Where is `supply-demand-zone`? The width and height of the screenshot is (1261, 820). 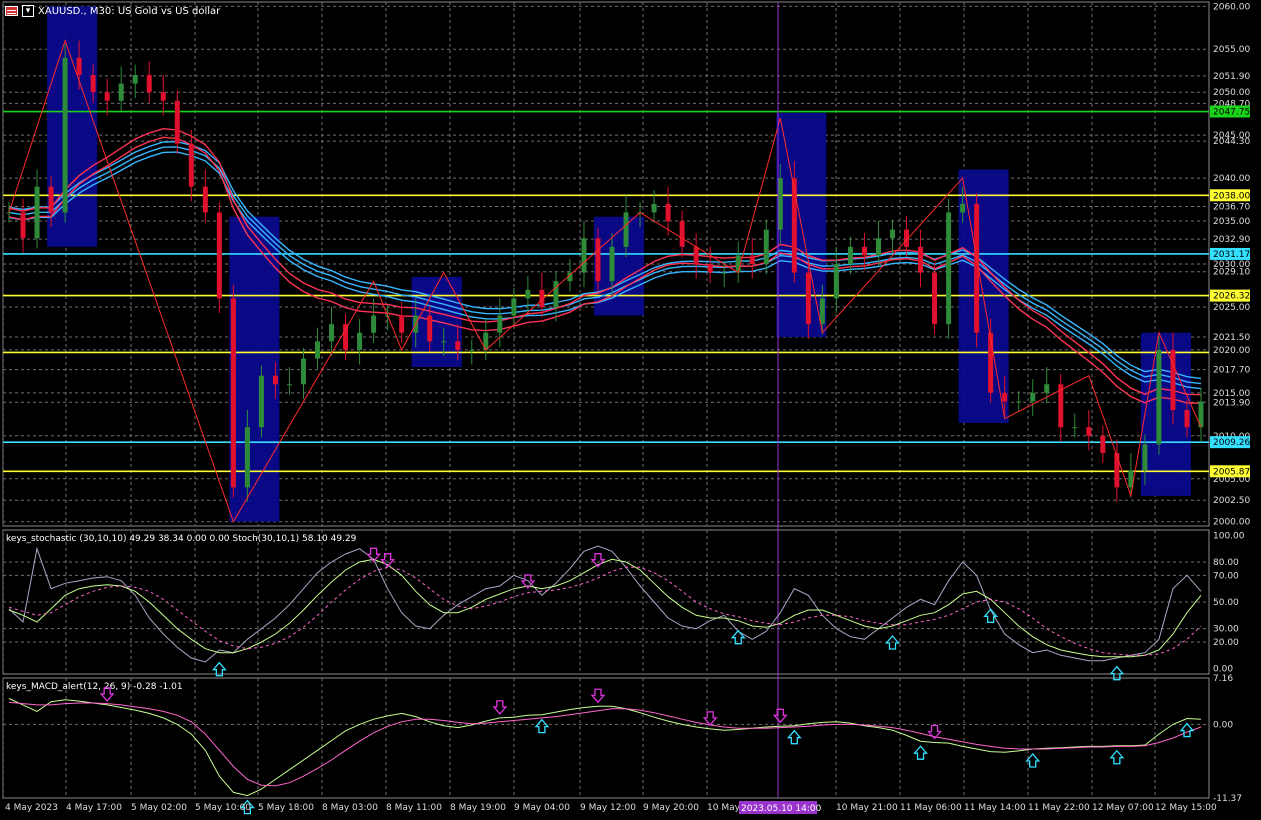 supply-demand-zone is located at coordinates (72, 126).